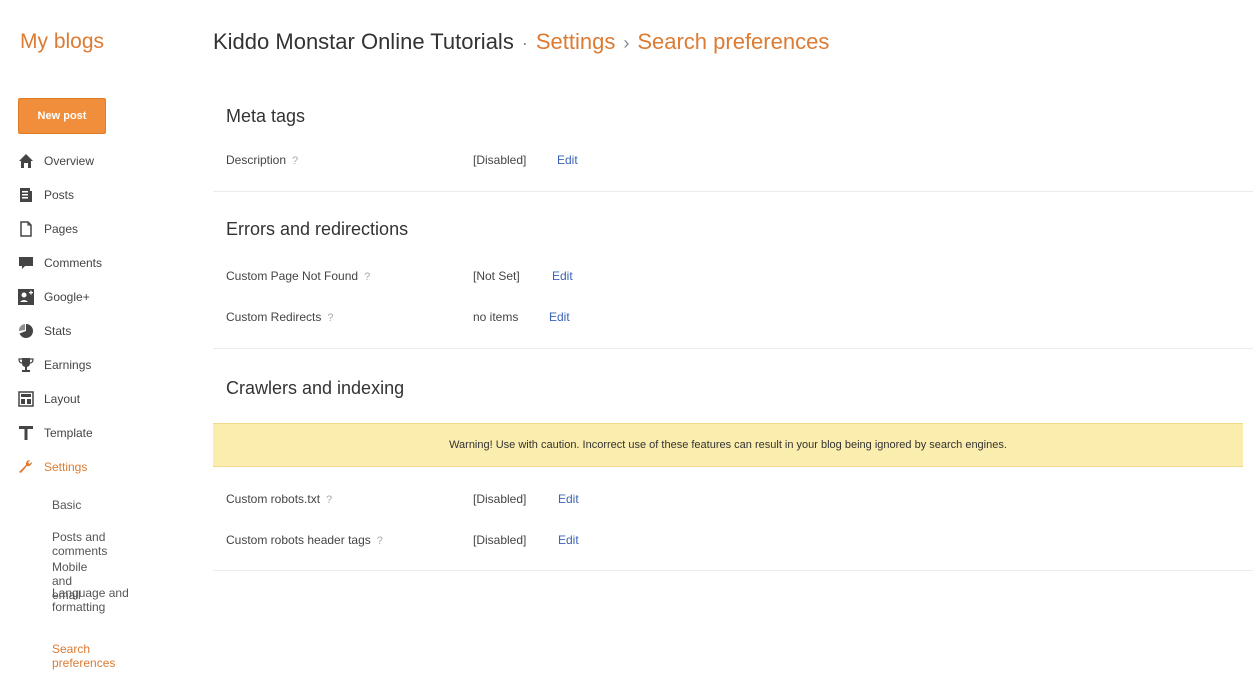  Describe the element at coordinates (500, 160) in the screenshot. I see `description-value: [Disabled]` at that location.